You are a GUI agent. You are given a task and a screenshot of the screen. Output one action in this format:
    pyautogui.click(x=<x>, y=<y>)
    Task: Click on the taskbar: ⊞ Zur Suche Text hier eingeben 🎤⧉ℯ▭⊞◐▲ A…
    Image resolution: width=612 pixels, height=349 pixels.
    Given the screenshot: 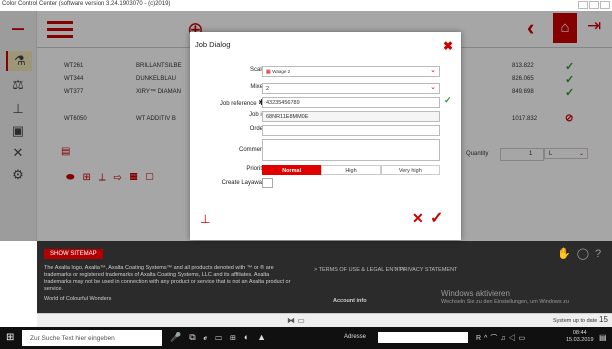 What is the action you would take?
    pyautogui.click(x=306, y=338)
    